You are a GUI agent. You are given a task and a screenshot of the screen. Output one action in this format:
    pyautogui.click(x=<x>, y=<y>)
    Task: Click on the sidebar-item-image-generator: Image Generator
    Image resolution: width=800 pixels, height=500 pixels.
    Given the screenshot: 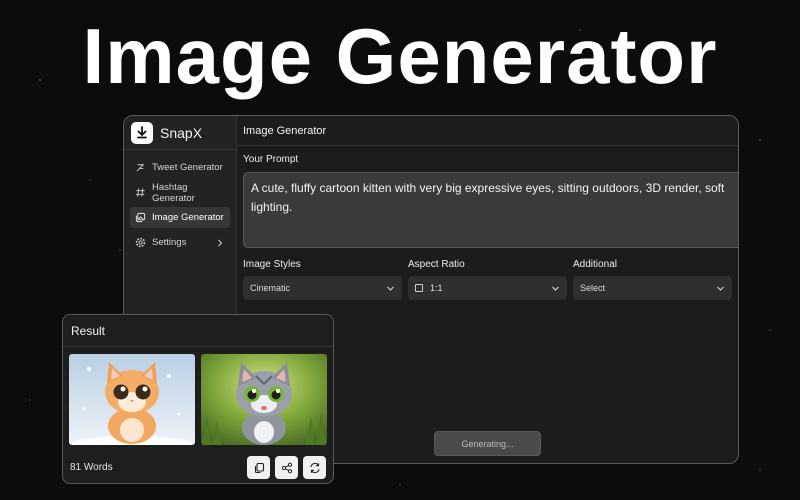 What is the action you would take?
    pyautogui.click(x=180, y=217)
    